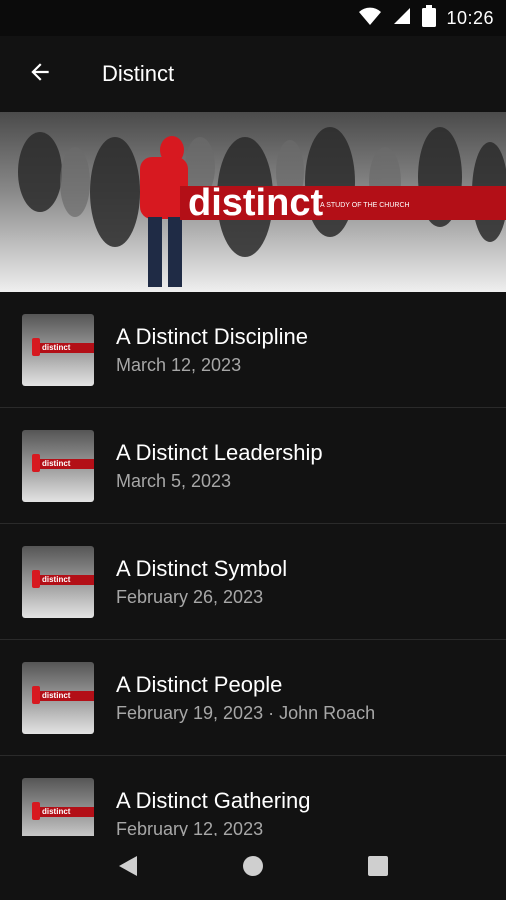 Image resolution: width=506 pixels, height=900 pixels. I want to click on sermon-date: February 19, 2023 · John Roach, so click(246, 712).